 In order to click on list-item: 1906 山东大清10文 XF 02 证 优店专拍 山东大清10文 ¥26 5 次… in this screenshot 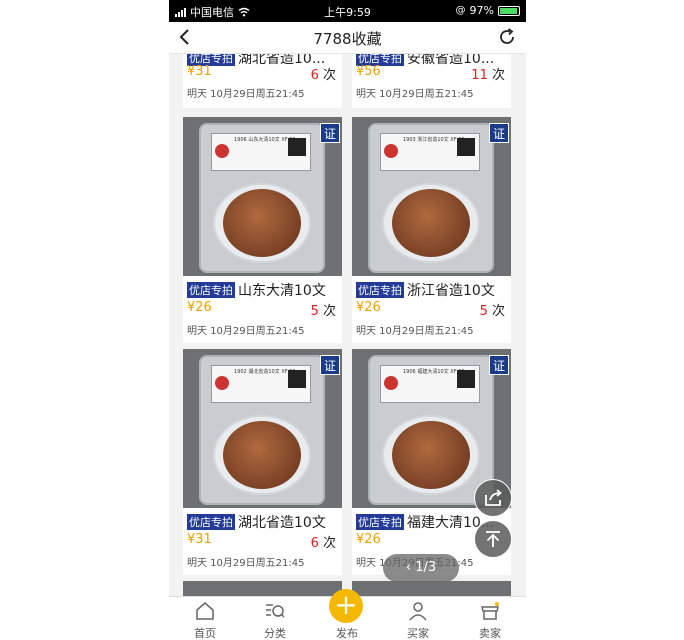, I will do `click(262, 230)`.